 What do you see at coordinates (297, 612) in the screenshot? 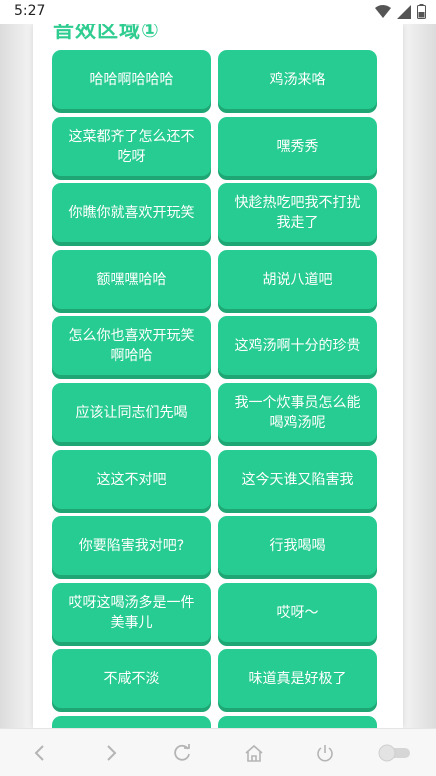
I see `sound-button: 哎呀～` at bounding box center [297, 612].